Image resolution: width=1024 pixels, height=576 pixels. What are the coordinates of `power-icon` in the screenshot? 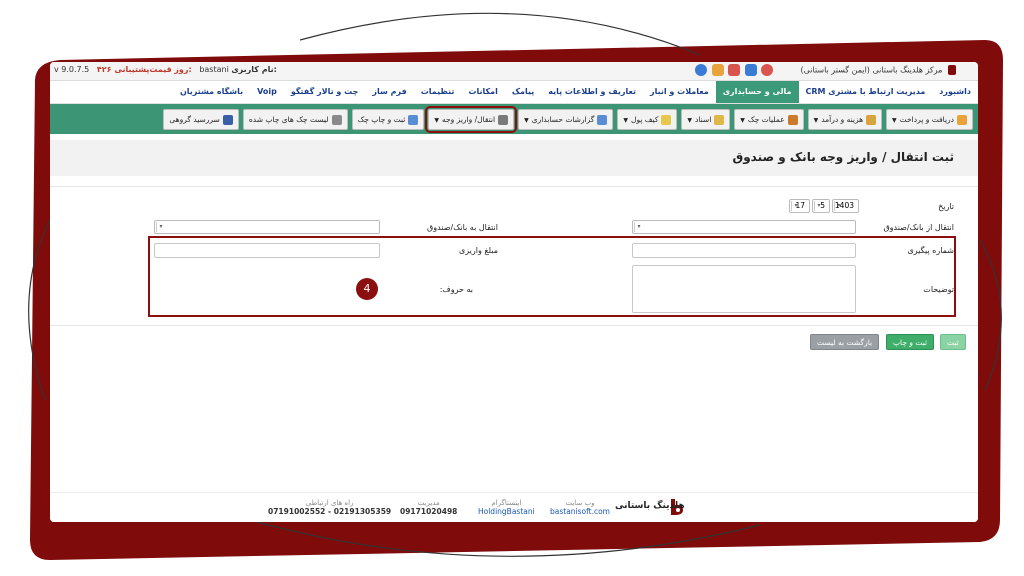 It's located at (767, 70).